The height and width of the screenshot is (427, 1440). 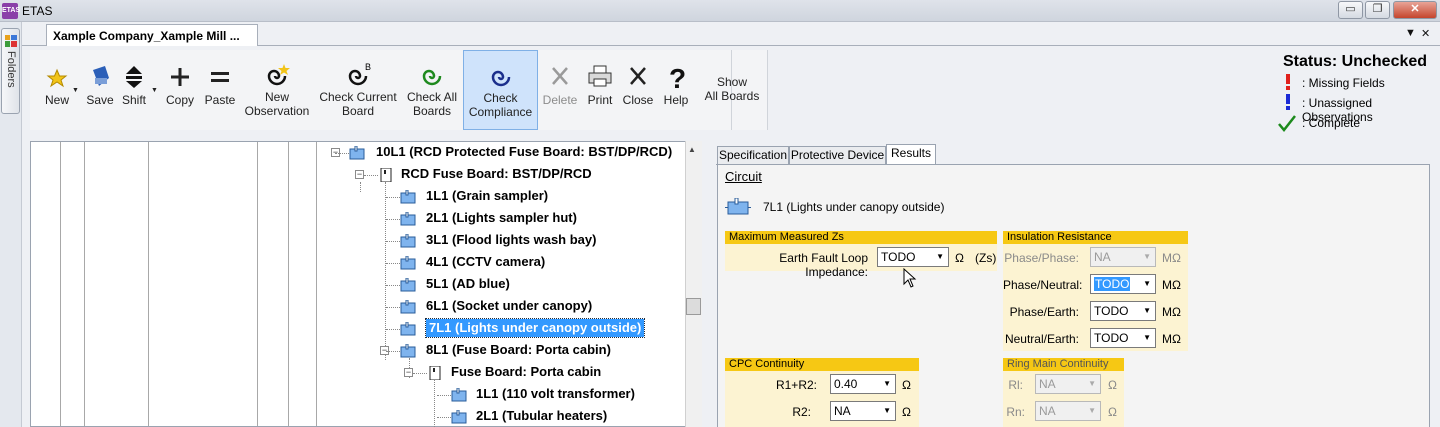 What do you see at coordinates (560, 76) in the screenshot?
I see `delete-icon` at bounding box center [560, 76].